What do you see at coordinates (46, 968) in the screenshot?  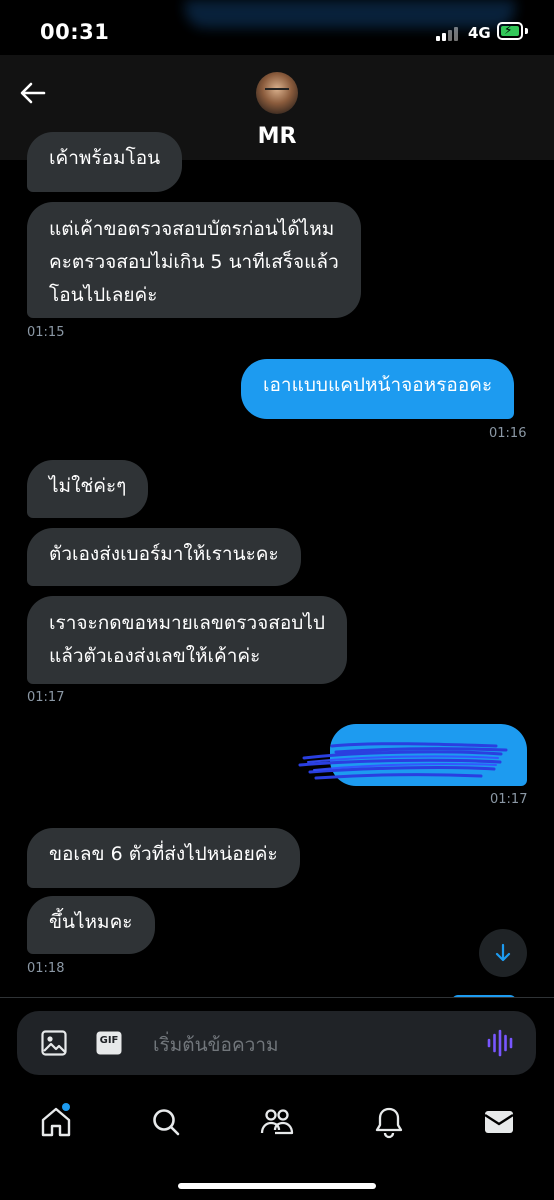 I see `message-timestamp: 01:18` at bounding box center [46, 968].